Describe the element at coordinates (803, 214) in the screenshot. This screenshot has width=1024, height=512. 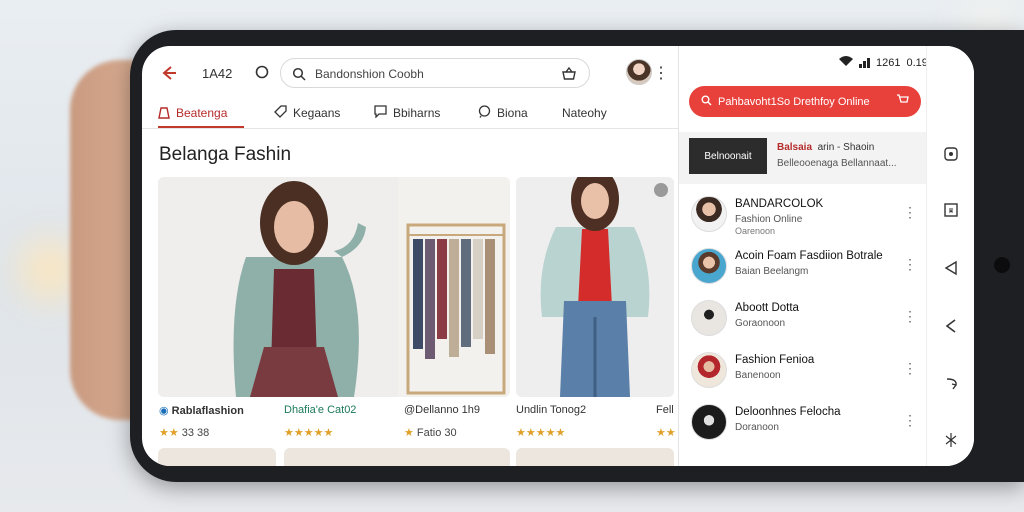
I see `chat-item: BANDARCOLOK Fashion Online Oarenoon ⋮` at that location.